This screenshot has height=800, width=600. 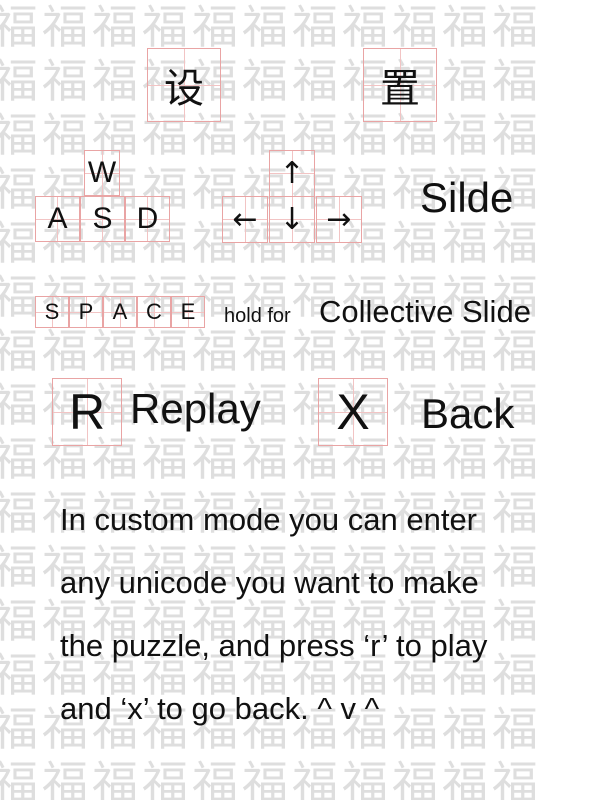 What do you see at coordinates (147, 219) in the screenshot?
I see `key-d: D` at bounding box center [147, 219].